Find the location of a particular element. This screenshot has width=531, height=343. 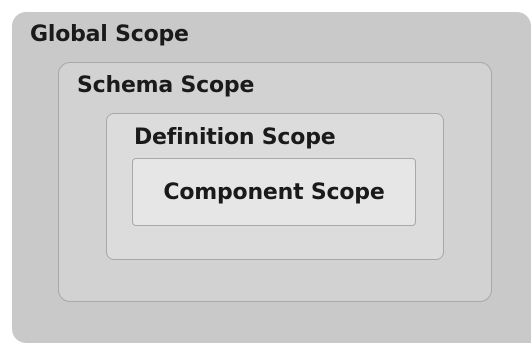

schema-scope-label: Schema Scope is located at coordinates (166, 85).